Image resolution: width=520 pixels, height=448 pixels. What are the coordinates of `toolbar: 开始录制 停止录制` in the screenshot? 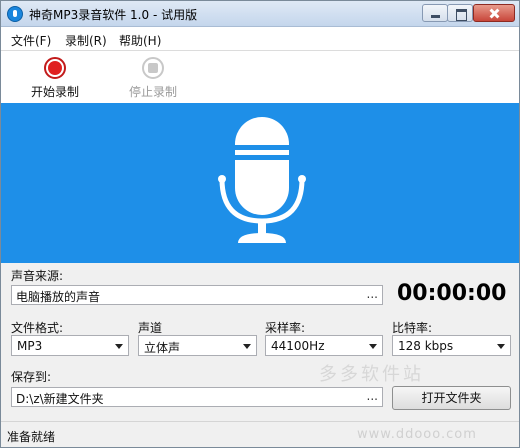 It's located at (260, 77).